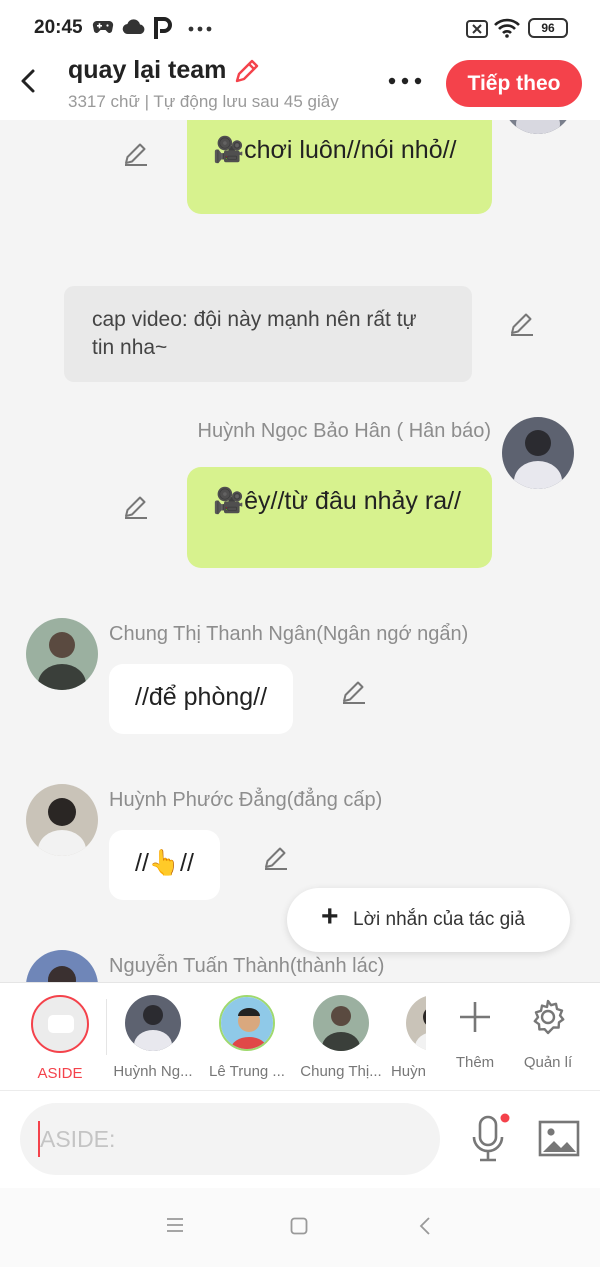 The image size is (600, 1267). What do you see at coordinates (133, 27) in the screenshot?
I see `cloud-icon` at bounding box center [133, 27].